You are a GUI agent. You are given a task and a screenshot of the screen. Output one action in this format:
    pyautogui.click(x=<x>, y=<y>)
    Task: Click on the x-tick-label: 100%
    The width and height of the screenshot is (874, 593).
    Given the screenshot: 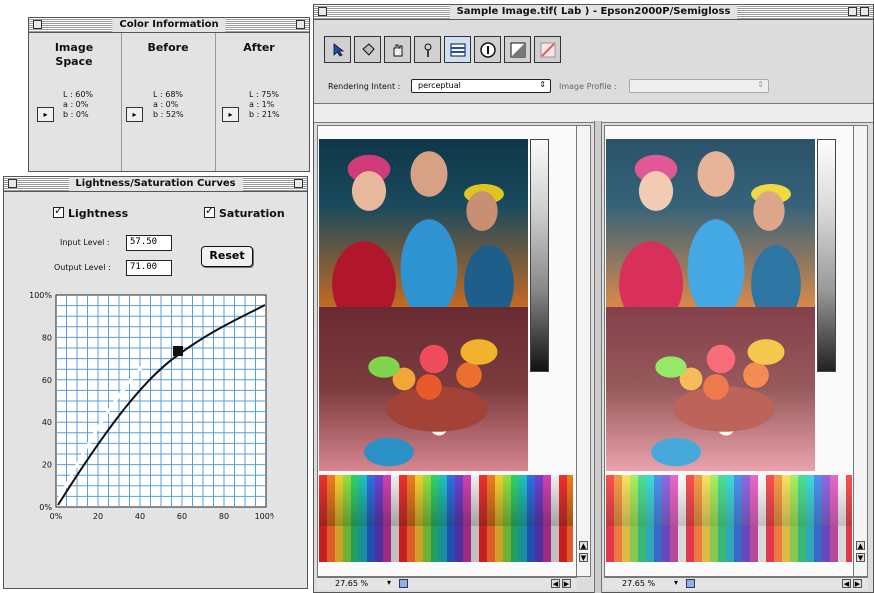 What is the action you would take?
    pyautogui.click(x=264, y=516)
    